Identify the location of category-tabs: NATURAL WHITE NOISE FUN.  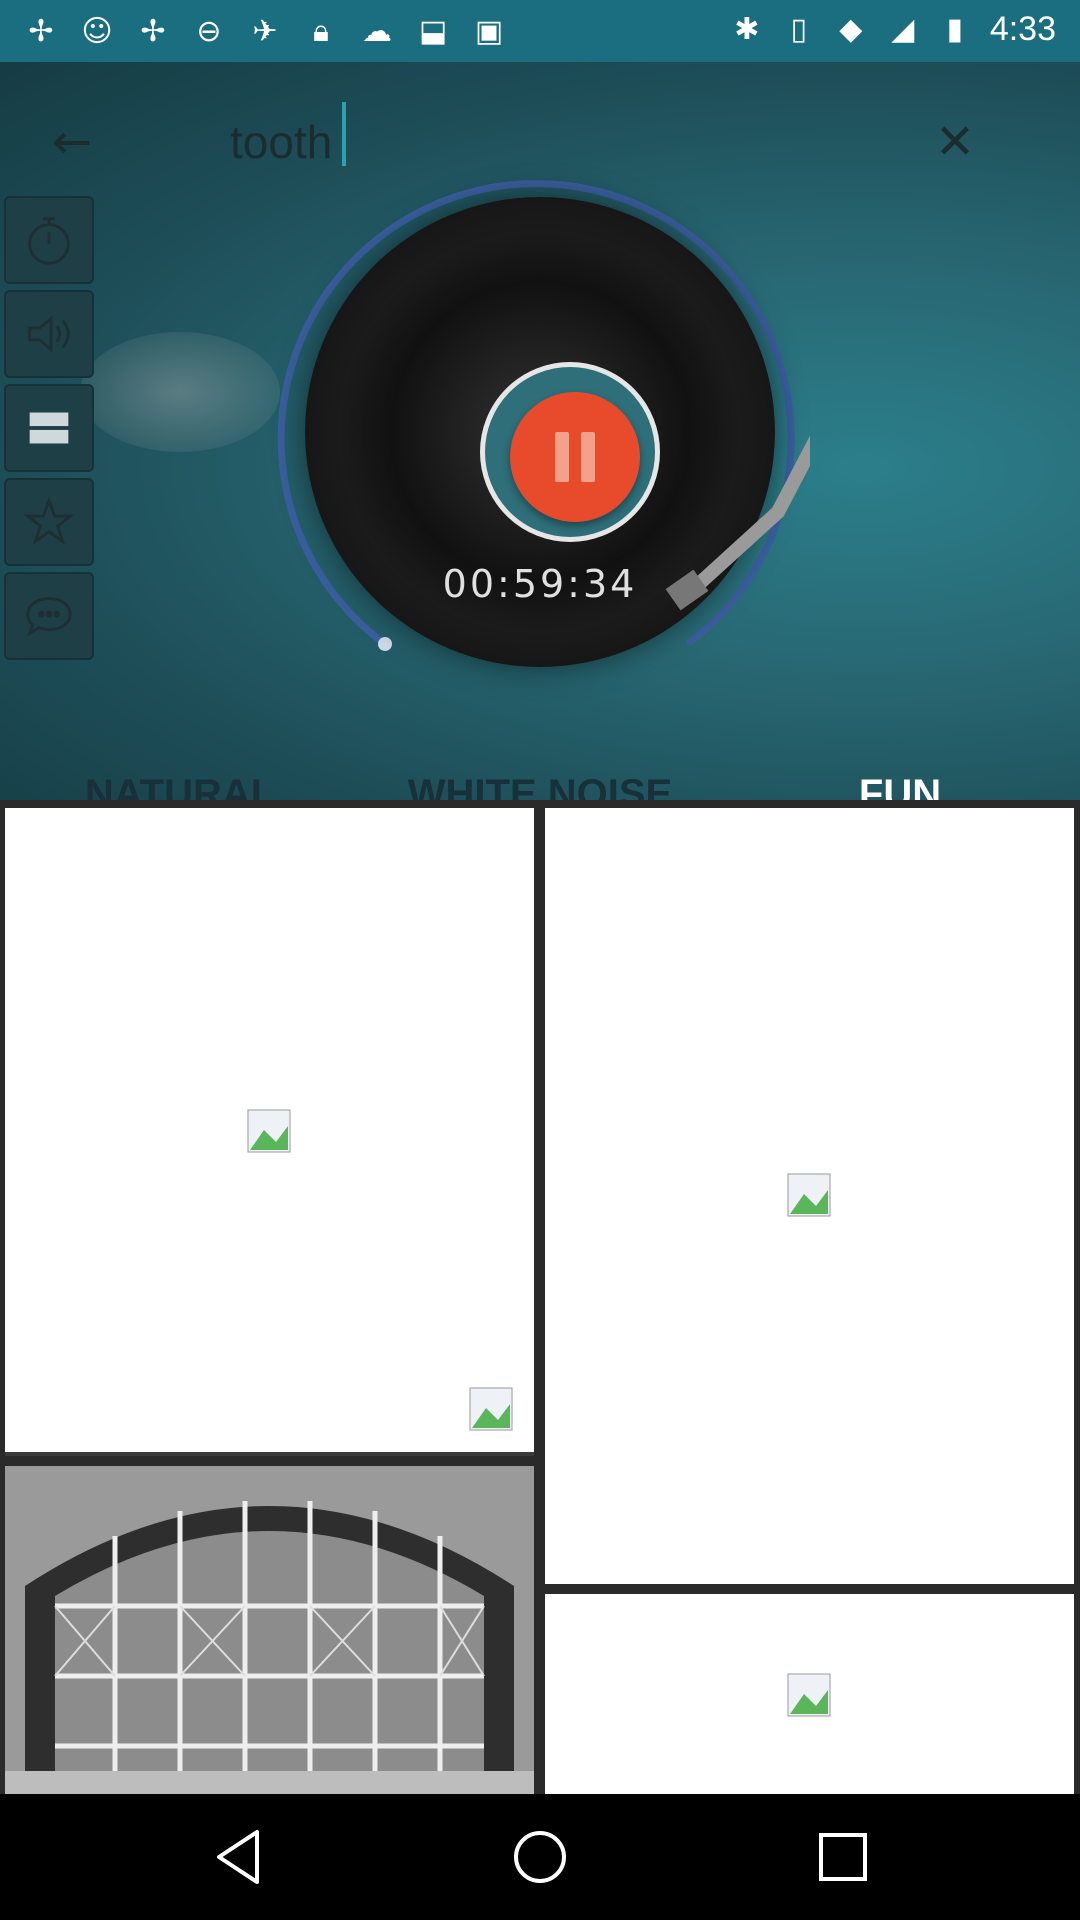
(540, 767).